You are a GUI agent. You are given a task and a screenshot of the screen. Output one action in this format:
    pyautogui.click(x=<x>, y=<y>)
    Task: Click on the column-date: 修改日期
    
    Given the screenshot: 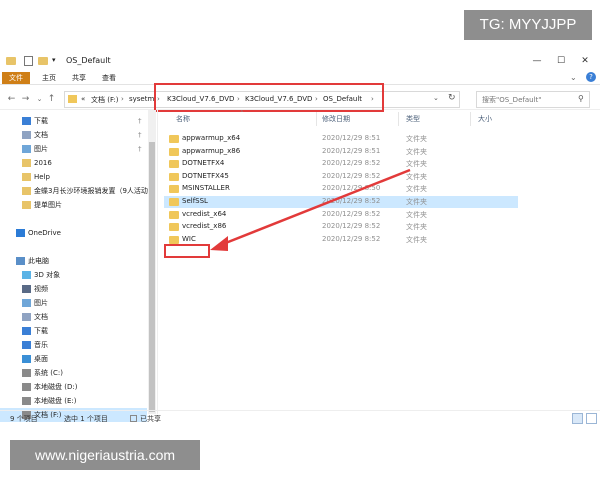 What is the action you would take?
    pyautogui.click(x=336, y=119)
    